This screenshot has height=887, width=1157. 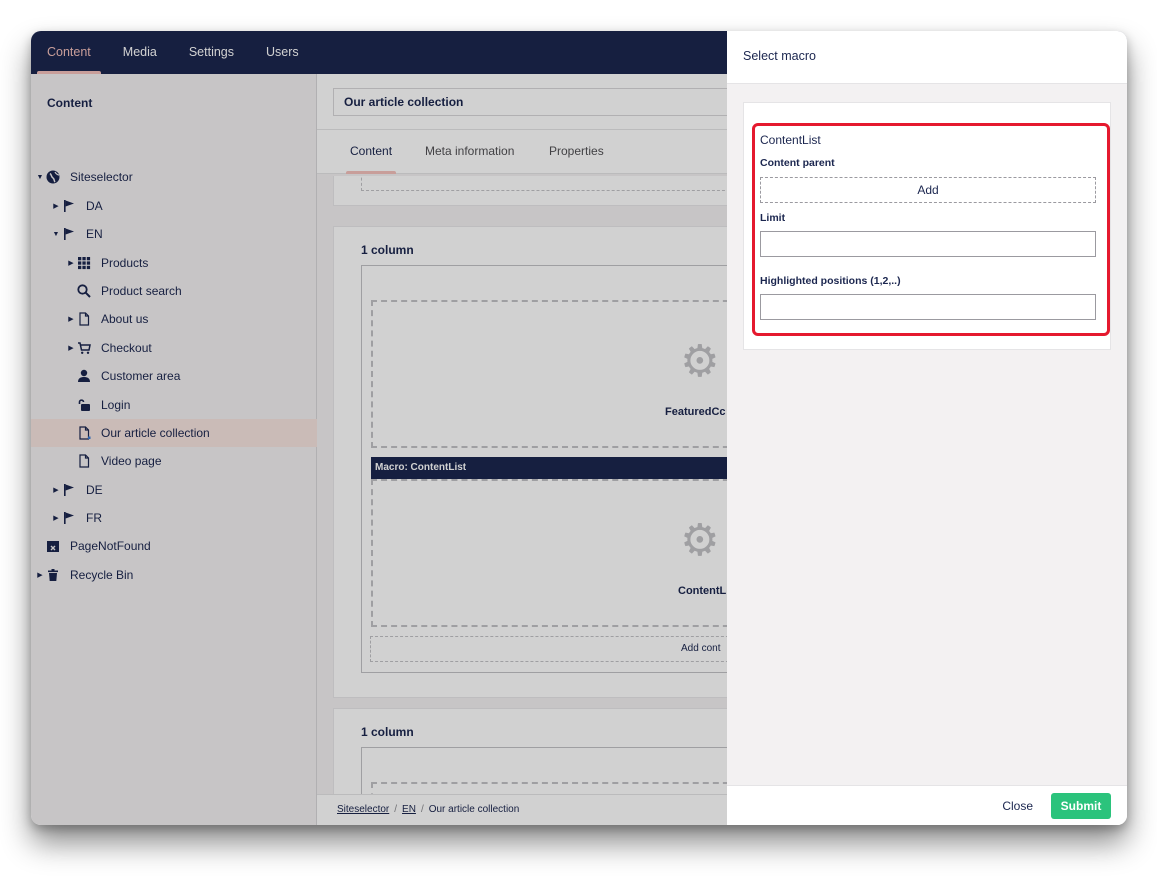 I want to click on dialog-title: Select macro, so click(x=779, y=56).